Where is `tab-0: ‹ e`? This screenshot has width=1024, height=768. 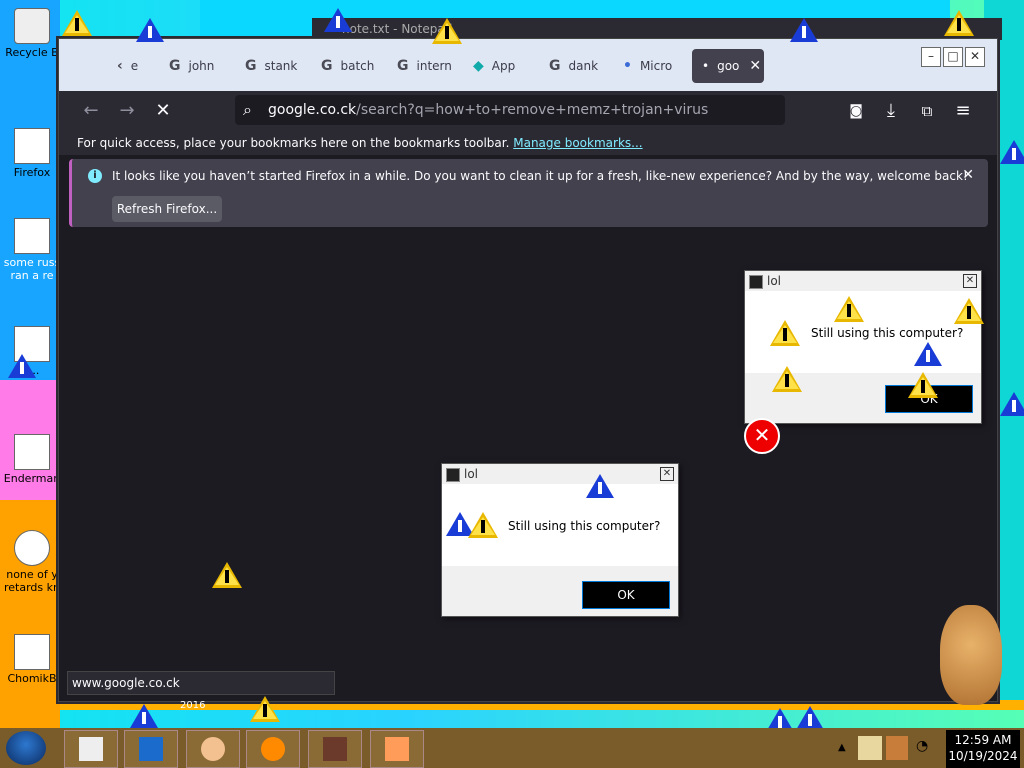
tab-0: ‹ e is located at coordinates (137, 66).